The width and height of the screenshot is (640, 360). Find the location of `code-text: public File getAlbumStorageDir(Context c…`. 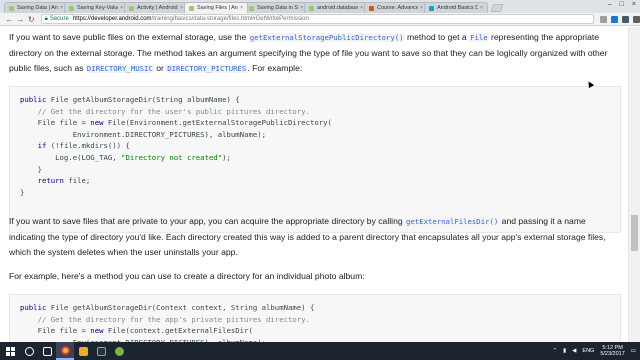

code-text: public File getAlbumStorageDir(Context c… is located at coordinates (167, 322).